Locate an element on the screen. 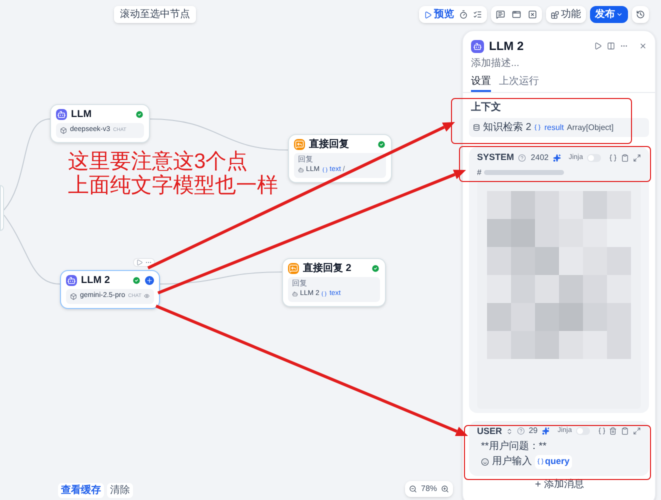 The width and height of the screenshot is (661, 500). blocks-icon is located at coordinates (555, 14).